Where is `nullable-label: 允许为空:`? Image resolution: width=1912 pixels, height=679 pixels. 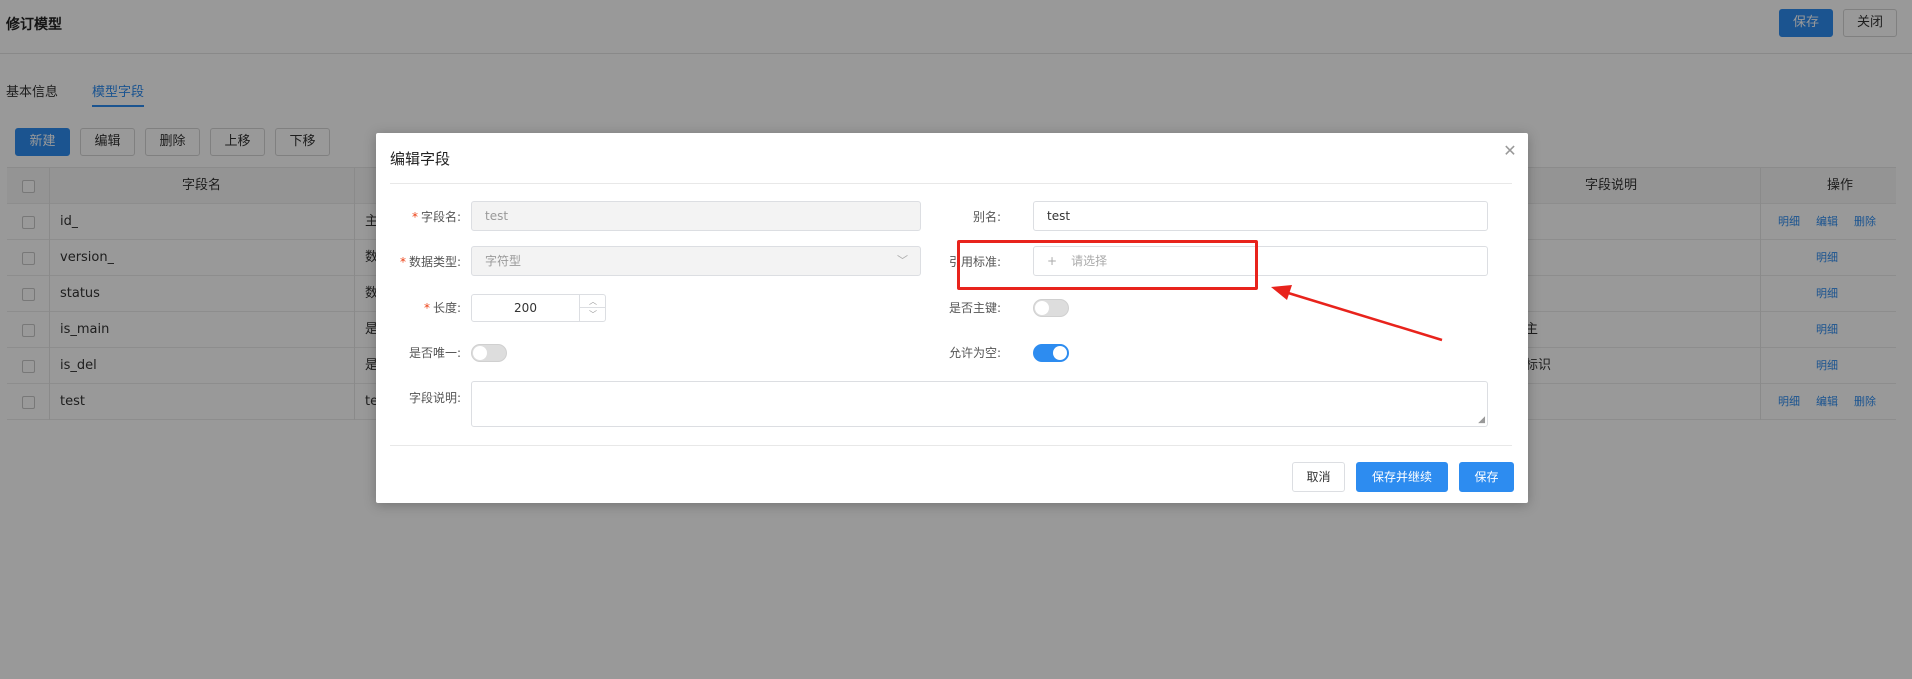
nullable-label: 允许为空: is located at coordinates (974, 353).